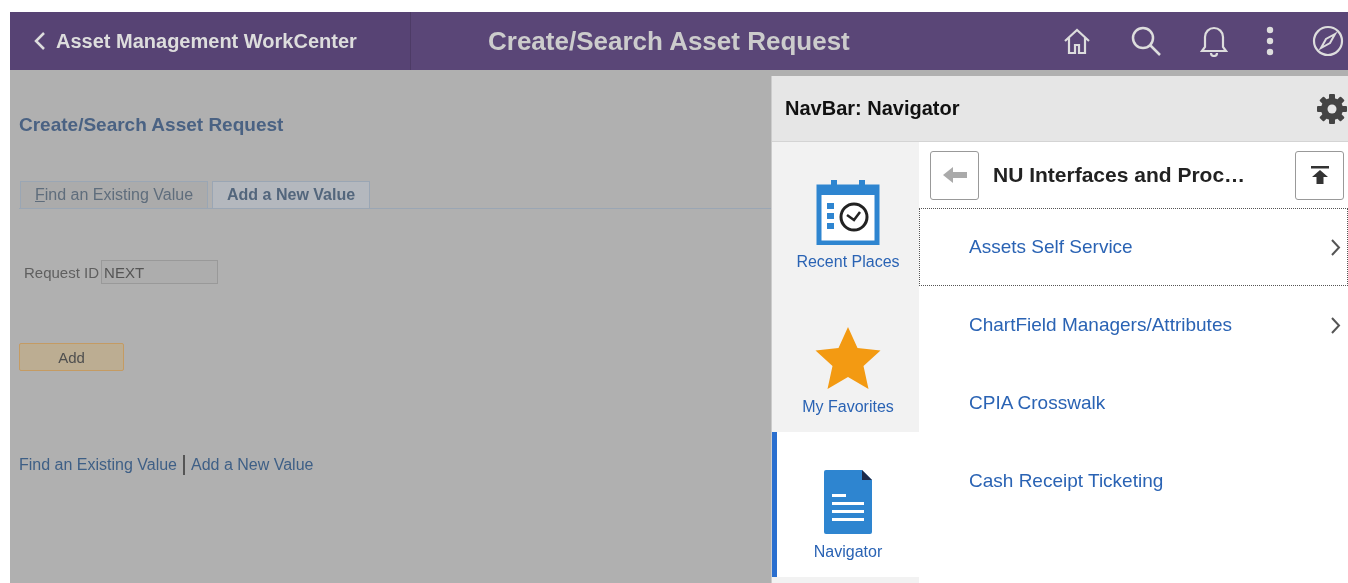 The height and width of the screenshot is (583, 1348). I want to click on compass-icon, so click(1328, 41).